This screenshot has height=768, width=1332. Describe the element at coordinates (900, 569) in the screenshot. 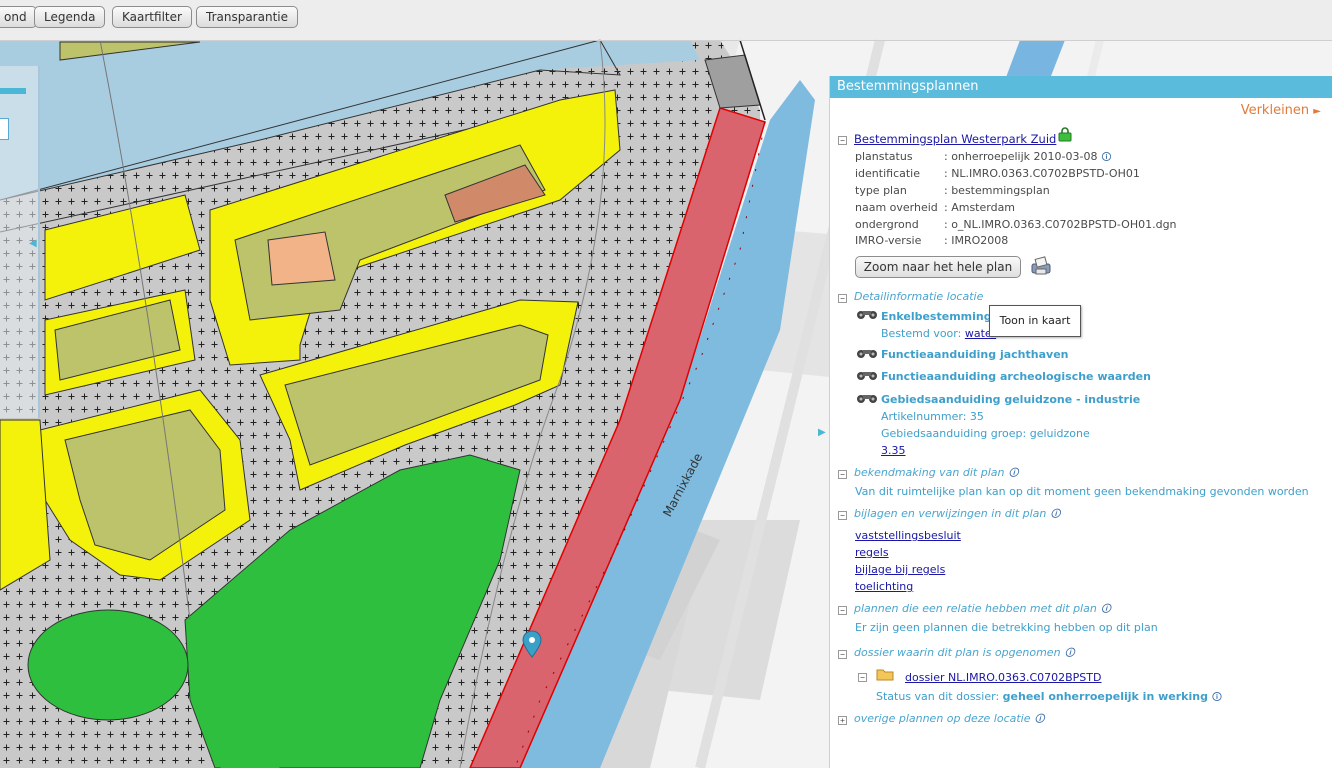

I see `bijlage-bij-regels-link: bijlage bij regels` at that location.